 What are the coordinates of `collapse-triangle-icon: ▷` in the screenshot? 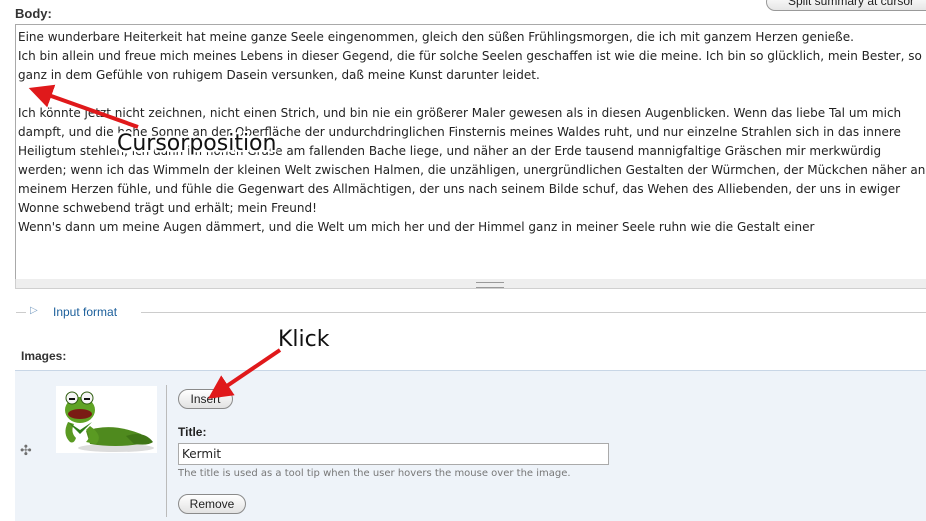 It's located at (34, 310).